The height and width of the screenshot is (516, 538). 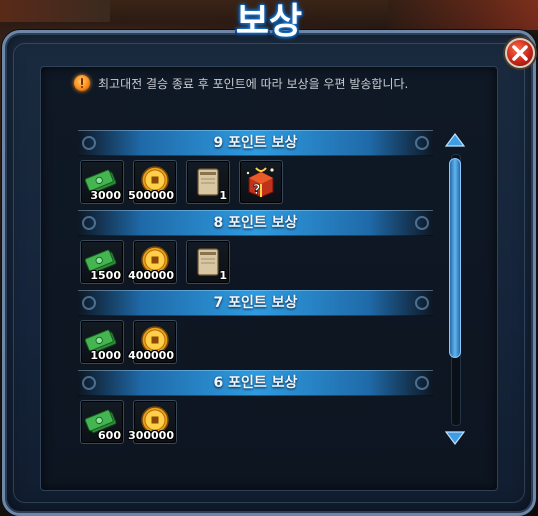 I want to click on reward-slot-box: ?, so click(x=261, y=182).